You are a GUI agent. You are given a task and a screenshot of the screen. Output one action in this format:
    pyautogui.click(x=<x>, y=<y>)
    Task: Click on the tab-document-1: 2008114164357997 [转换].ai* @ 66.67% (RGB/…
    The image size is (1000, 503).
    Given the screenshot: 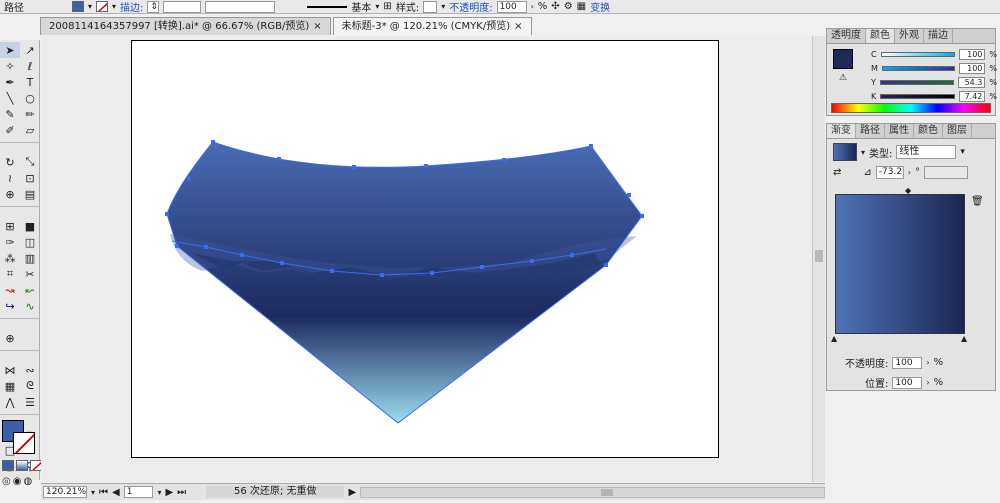 What is the action you would take?
    pyautogui.click(x=185, y=26)
    